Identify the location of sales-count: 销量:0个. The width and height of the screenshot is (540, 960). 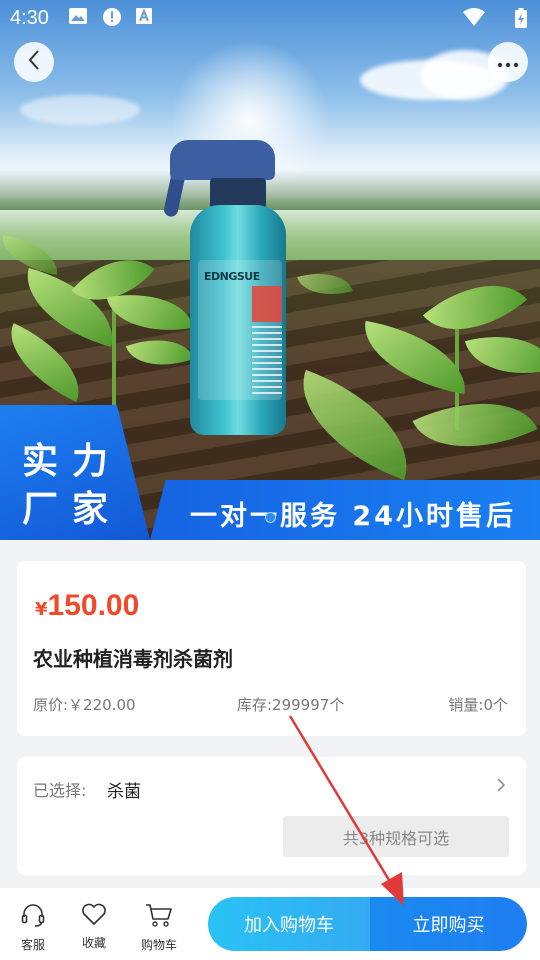
(478, 705).